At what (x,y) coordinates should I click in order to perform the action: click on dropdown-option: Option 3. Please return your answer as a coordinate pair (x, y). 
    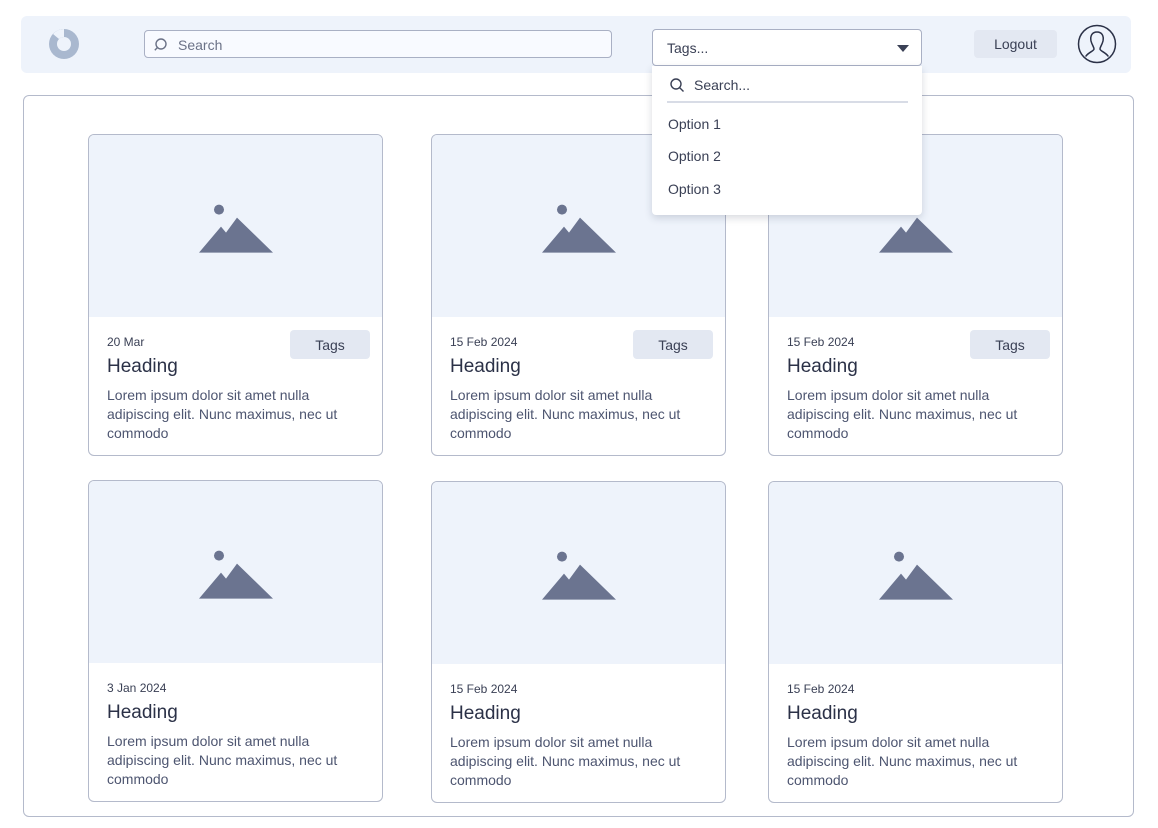
    Looking at the image, I should click on (694, 189).